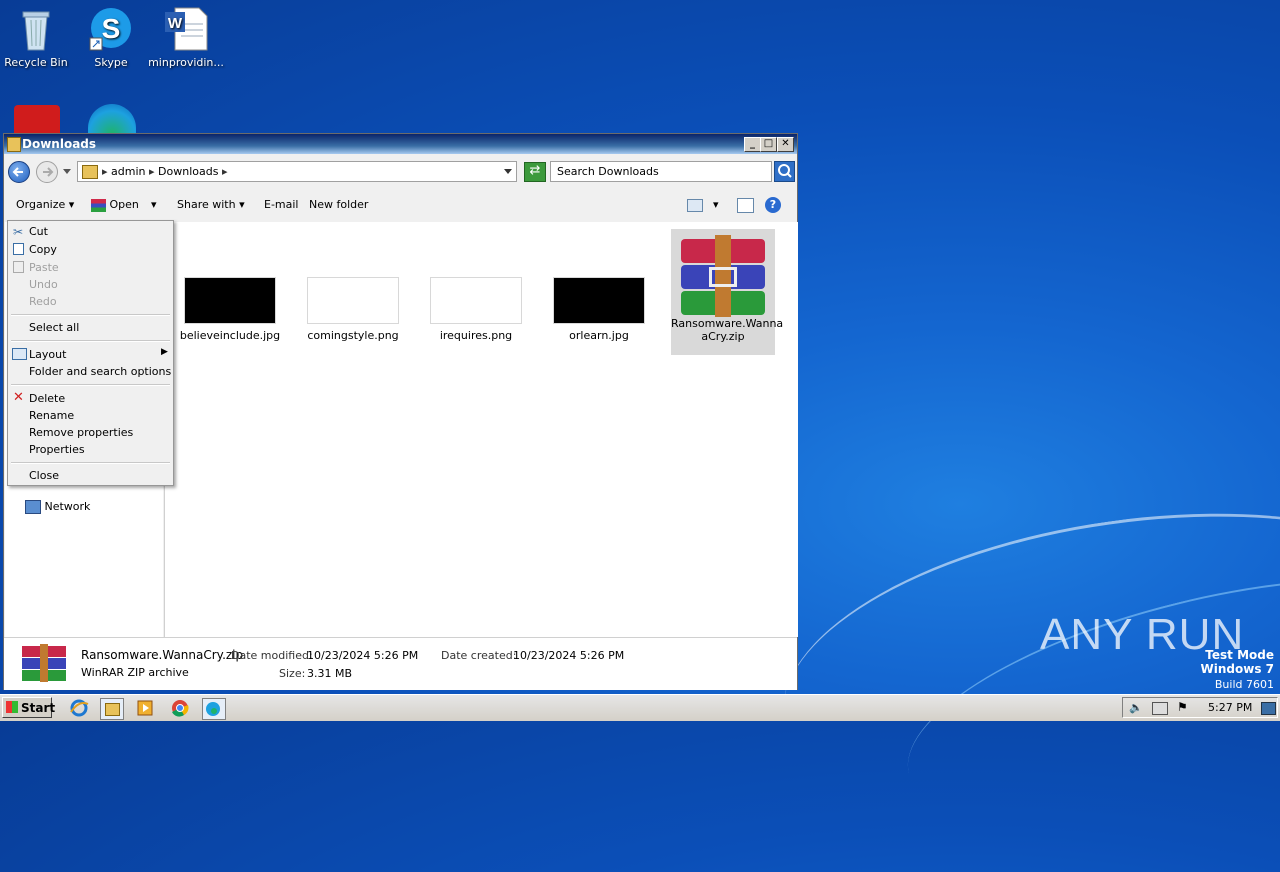 This screenshot has height=872, width=1280. I want to click on file-item: irequires.png, so click(476, 309).